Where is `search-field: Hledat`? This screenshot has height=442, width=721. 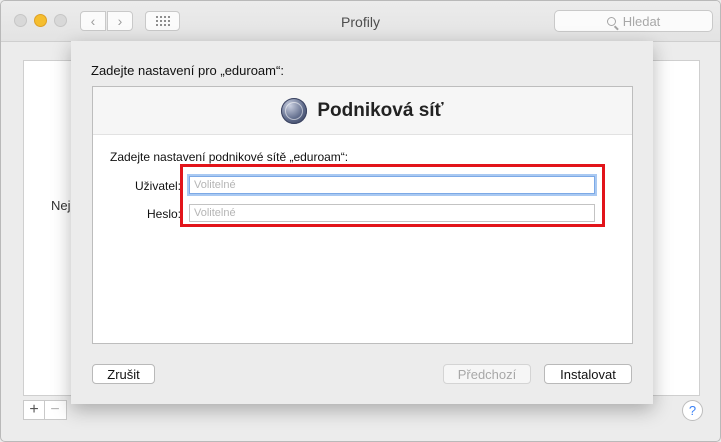
search-field: Hledat is located at coordinates (633, 21).